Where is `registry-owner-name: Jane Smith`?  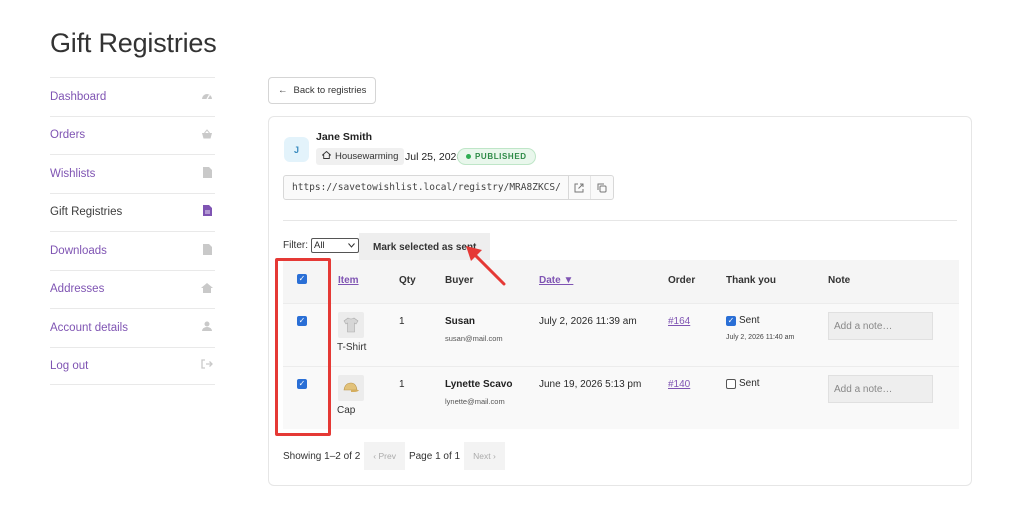 registry-owner-name: Jane Smith is located at coordinates (344, 137).